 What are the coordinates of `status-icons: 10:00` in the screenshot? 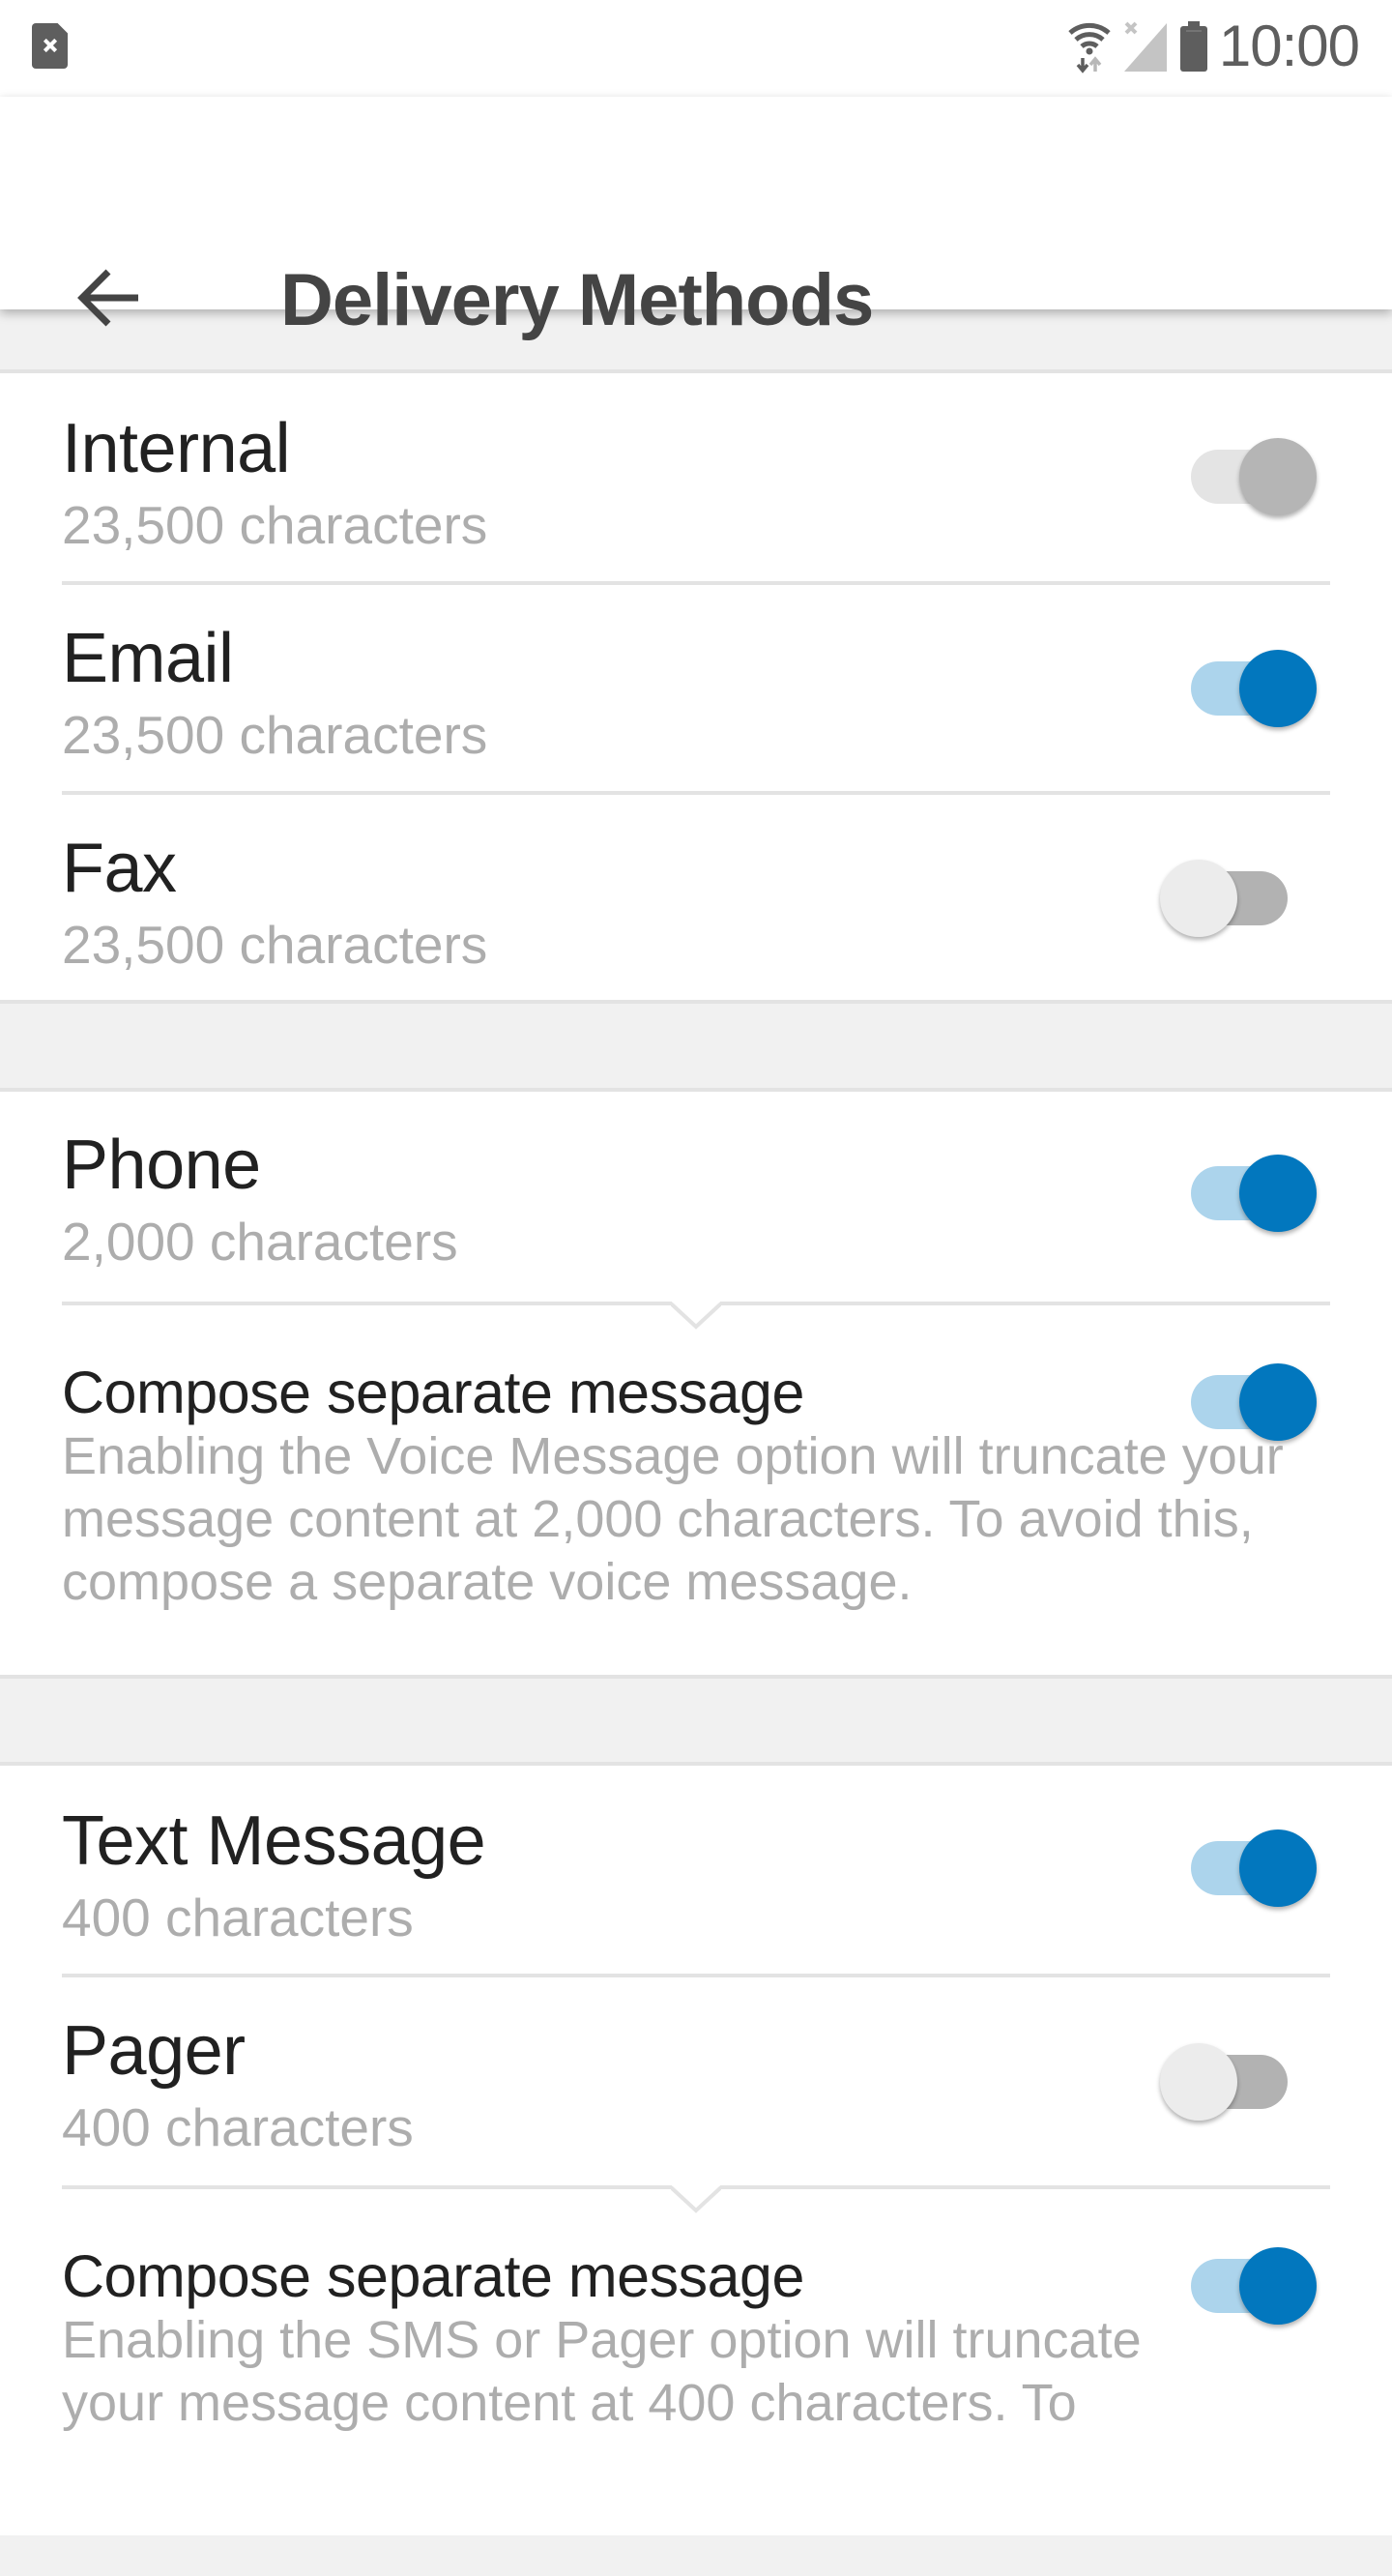 It's located at (1213, 46).